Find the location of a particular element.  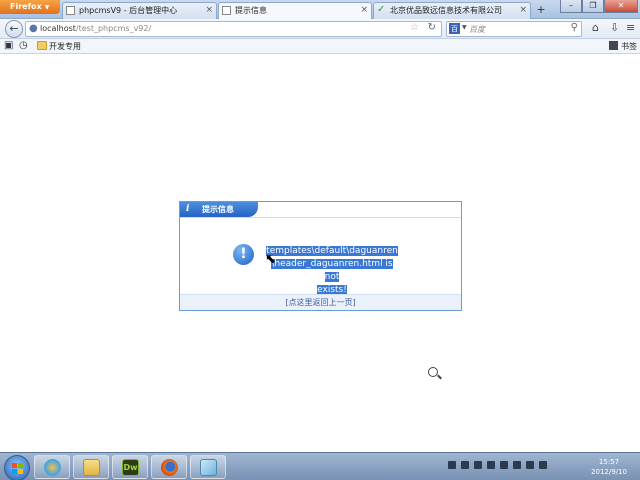

restore-button: ❐ is located at coordinates (593, 6).